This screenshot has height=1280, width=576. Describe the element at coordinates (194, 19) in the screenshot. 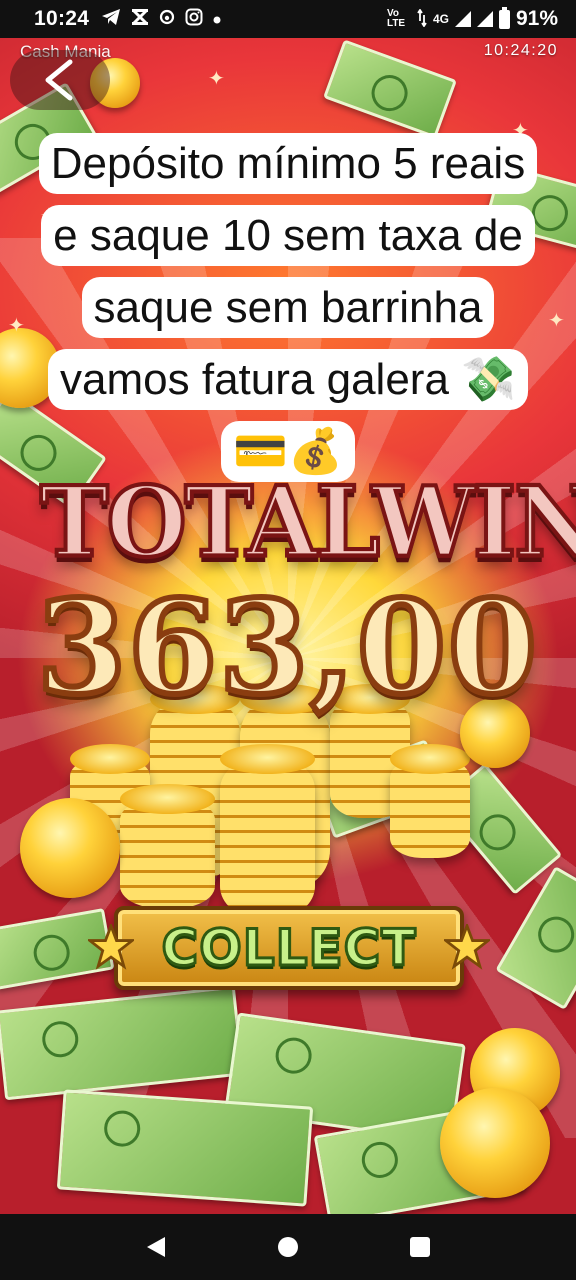

I see `instagram-icon` at that location.